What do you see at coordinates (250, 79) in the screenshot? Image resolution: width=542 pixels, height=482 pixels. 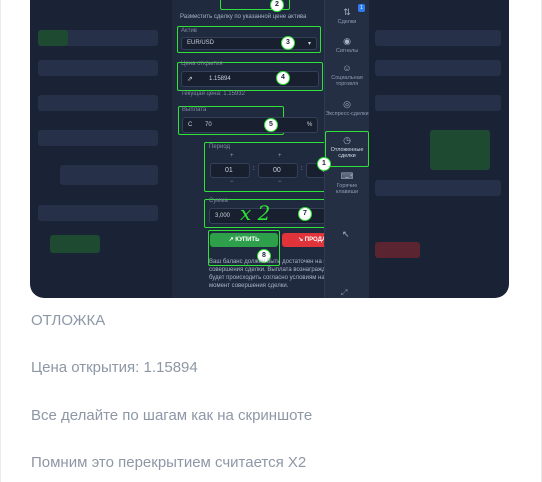 I see `open-price-input: ⇗ 1.15894` at bounding box center [250, 79].